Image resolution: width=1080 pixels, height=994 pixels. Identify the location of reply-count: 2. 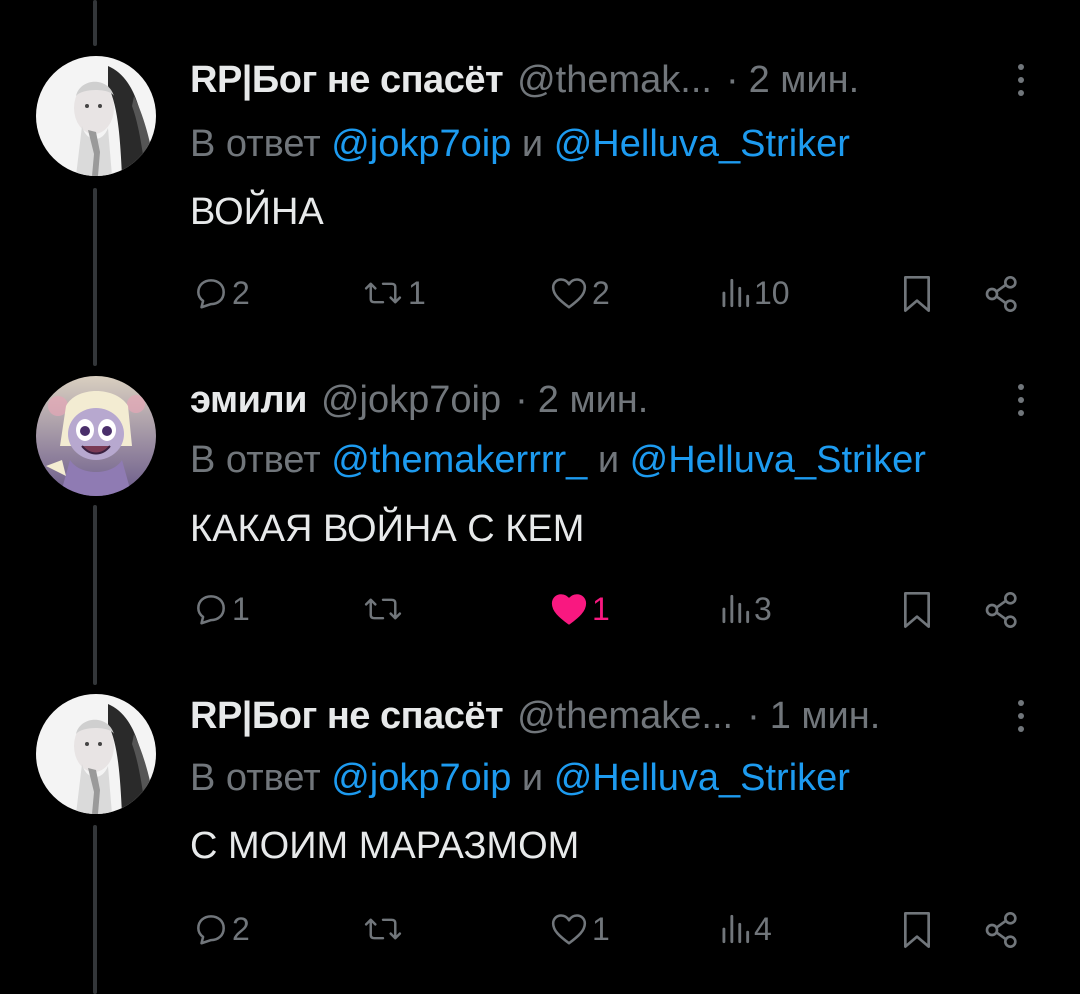
(241, 928).